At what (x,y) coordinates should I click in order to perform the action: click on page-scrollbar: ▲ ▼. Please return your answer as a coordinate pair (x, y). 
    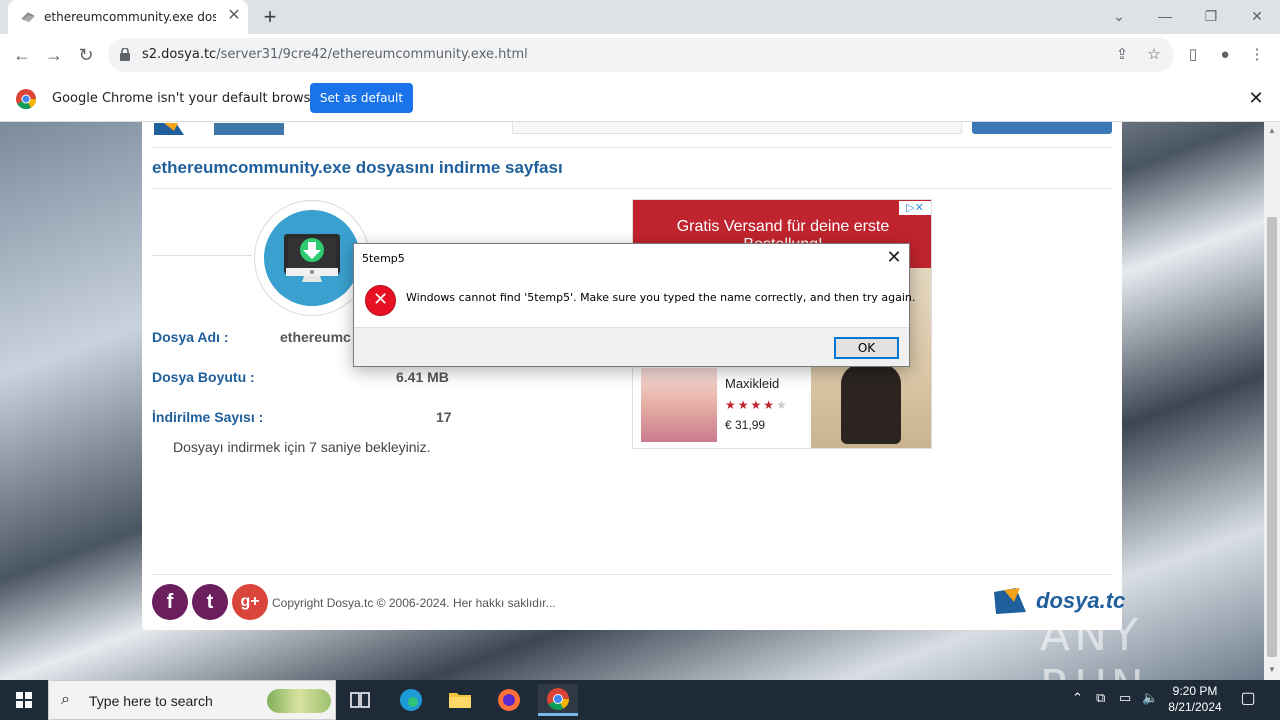
    Looking at the image, I should click on (1272, 401).